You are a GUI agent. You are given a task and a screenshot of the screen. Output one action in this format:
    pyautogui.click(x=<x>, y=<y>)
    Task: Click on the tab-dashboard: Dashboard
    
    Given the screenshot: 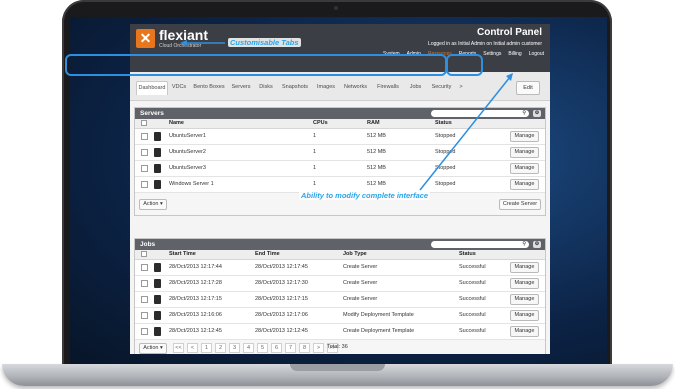 What is the action you would take?
    pyautogui.click(x=152, y=88)
    